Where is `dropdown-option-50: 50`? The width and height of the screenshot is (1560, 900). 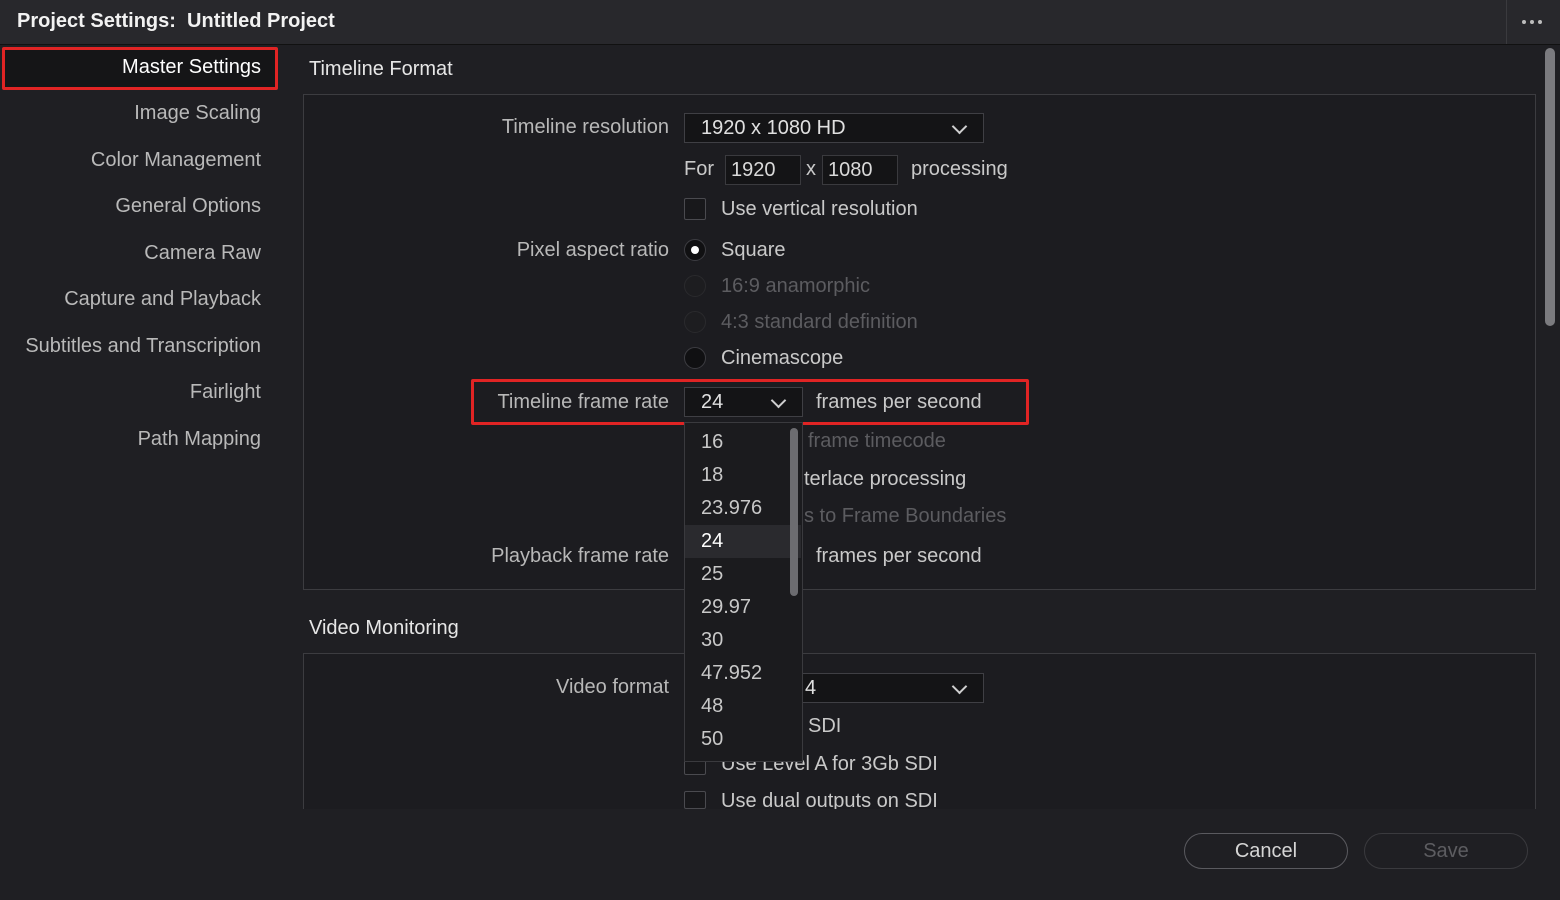 dropdown-option-50: 50 is located at coordinates (743, 739).